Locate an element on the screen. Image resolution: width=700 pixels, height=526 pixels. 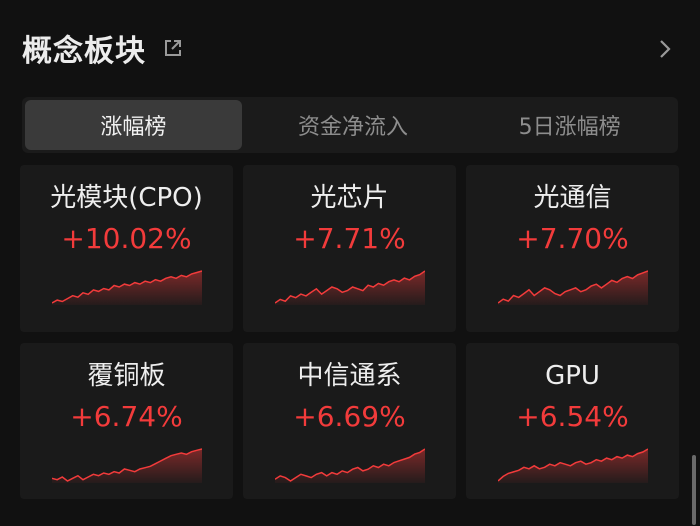
concept-card: 光芯片 +7.71% is located at coordinates (349, 248).